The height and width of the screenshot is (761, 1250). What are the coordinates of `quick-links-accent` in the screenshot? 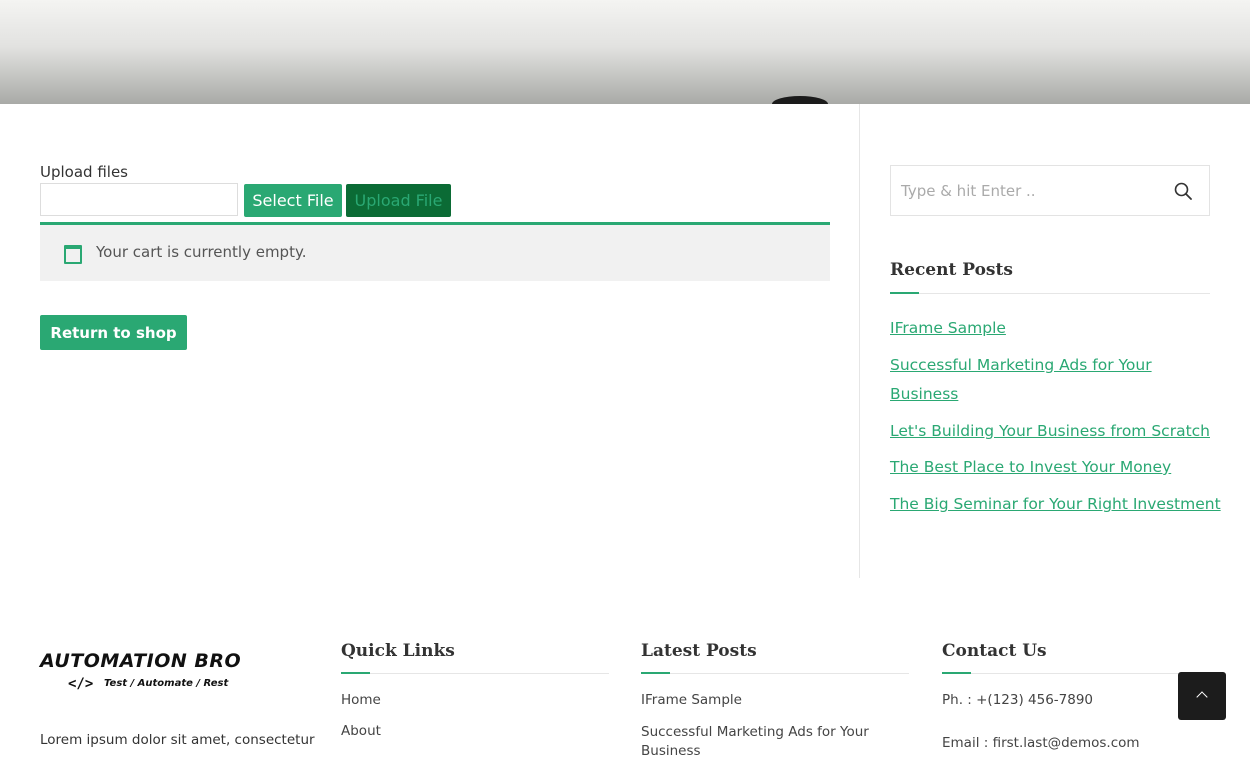 It's located at (355, 673).